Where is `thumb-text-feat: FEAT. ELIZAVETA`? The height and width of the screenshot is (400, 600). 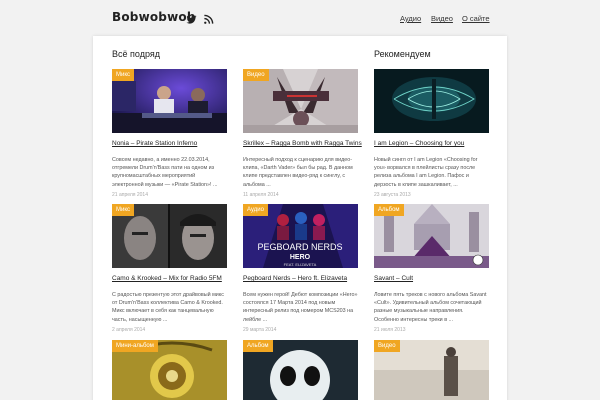 thumb-text-feat: FEAT. ELIZAVETA is located at coordinates (300, 264).